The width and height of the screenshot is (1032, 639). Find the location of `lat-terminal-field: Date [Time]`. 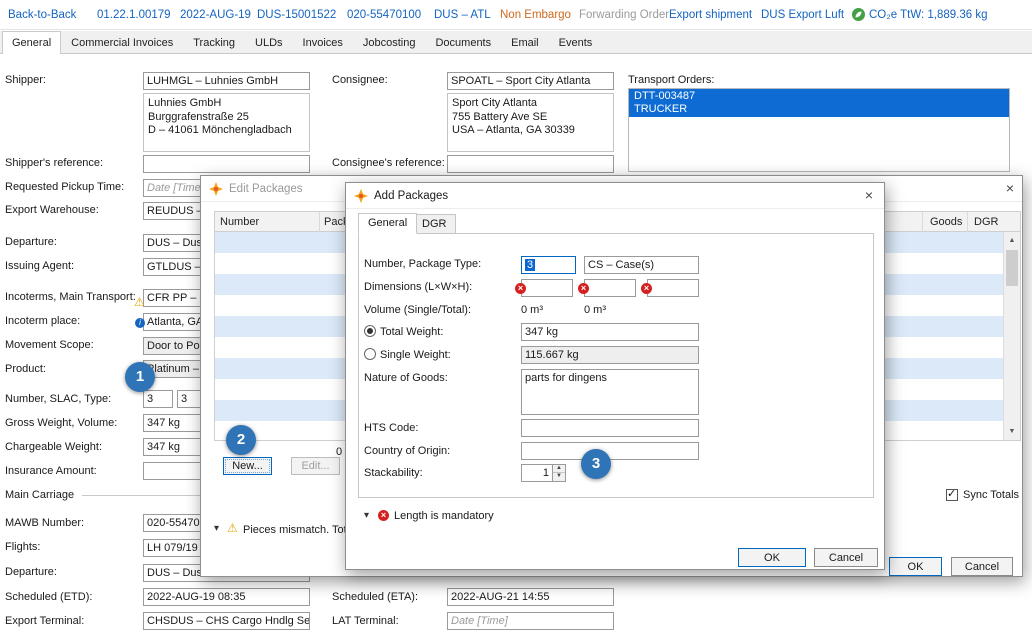

lat-terminal-field: Date [Time] is located at coordinates (530, 621).